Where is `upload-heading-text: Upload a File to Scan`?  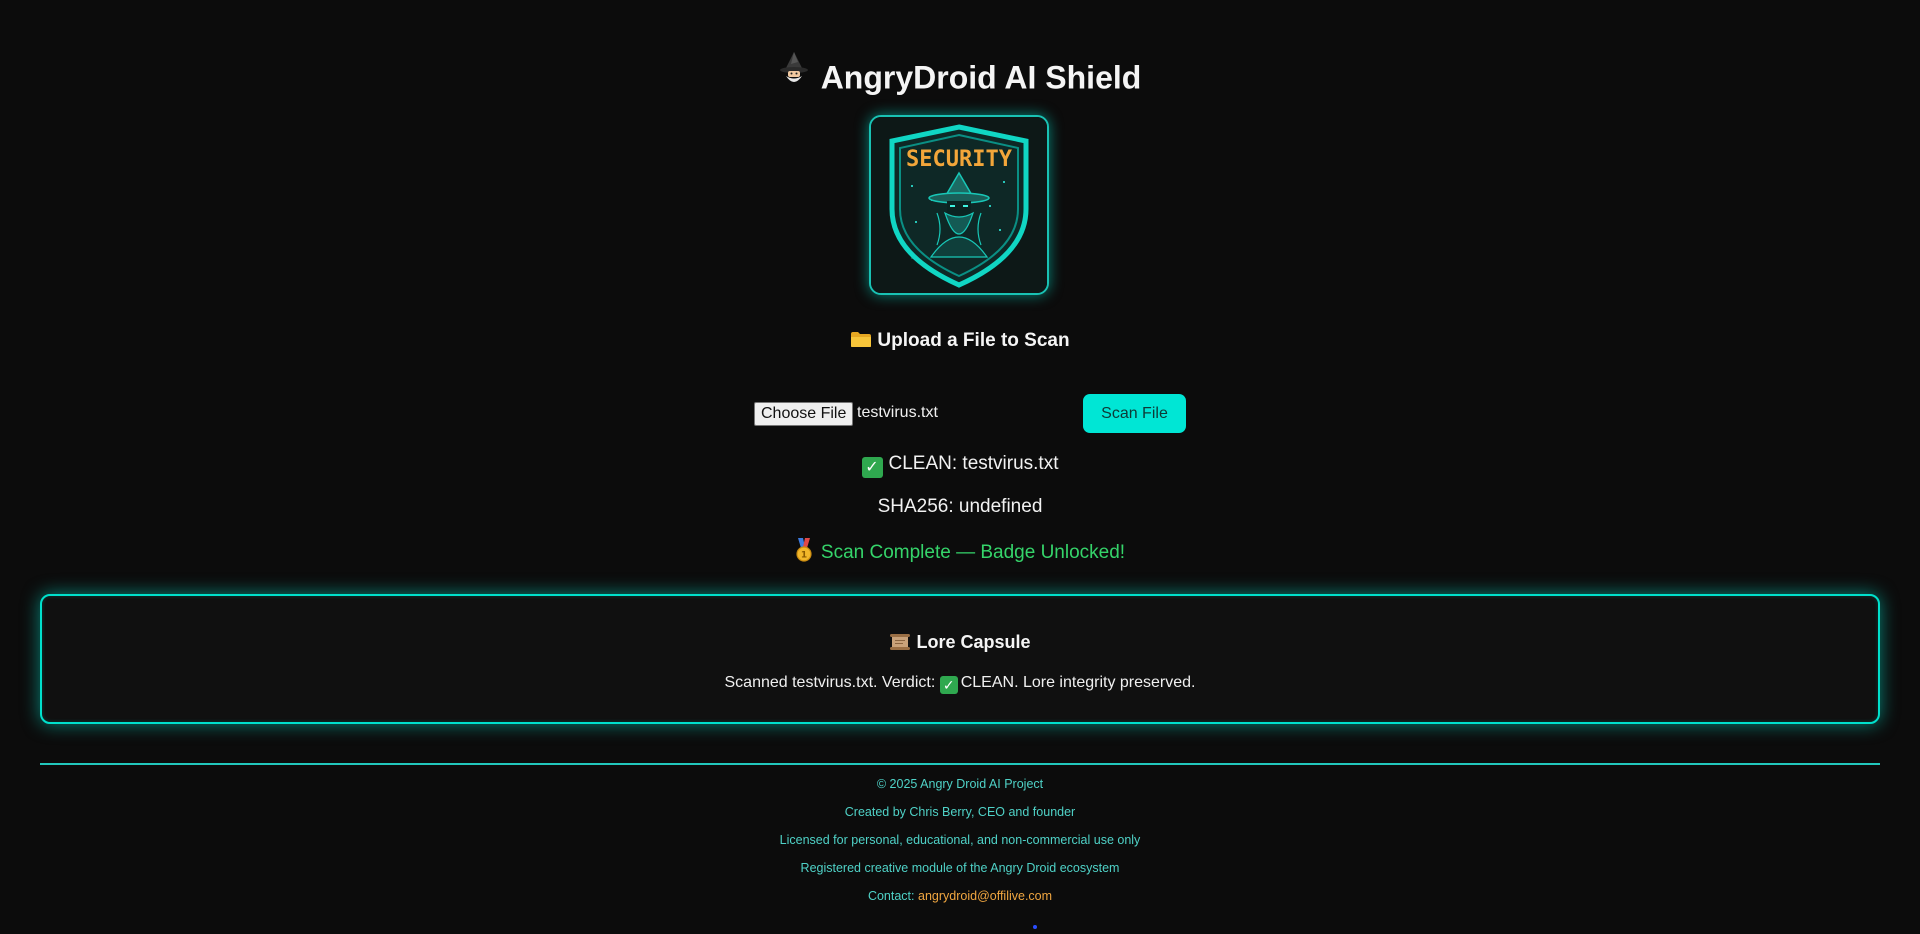 upload-heading-text: Upload a File to Scan is located at coordinates (973, 340).